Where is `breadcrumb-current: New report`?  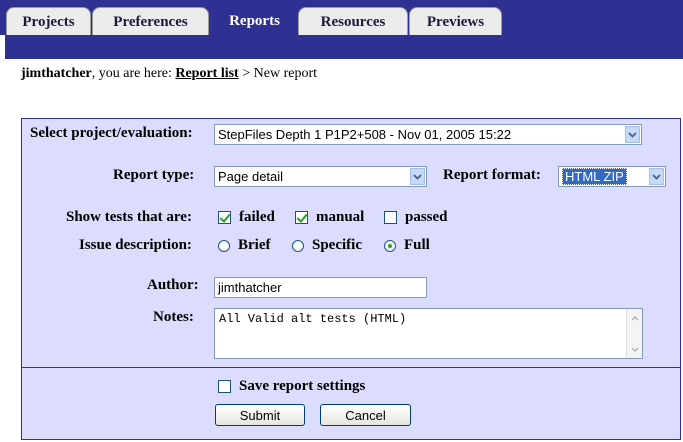
breadcrumb-current: New report is located at coordinates (285, 73).